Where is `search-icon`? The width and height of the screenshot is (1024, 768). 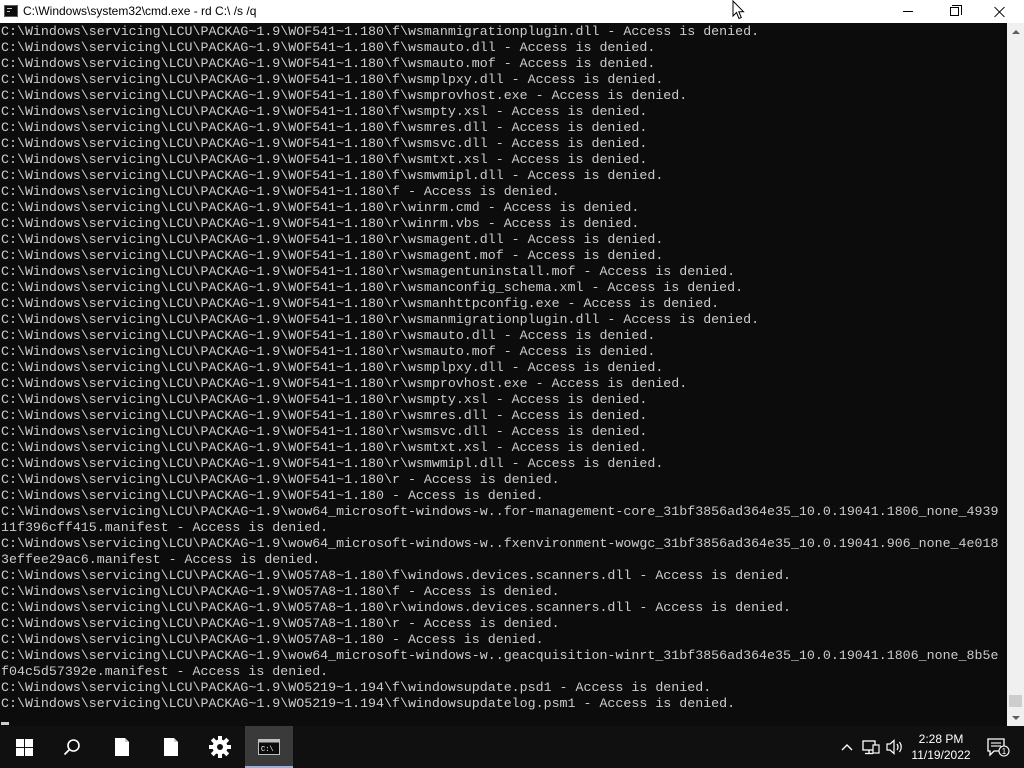
search-icon is located at coordinates (71, 747).